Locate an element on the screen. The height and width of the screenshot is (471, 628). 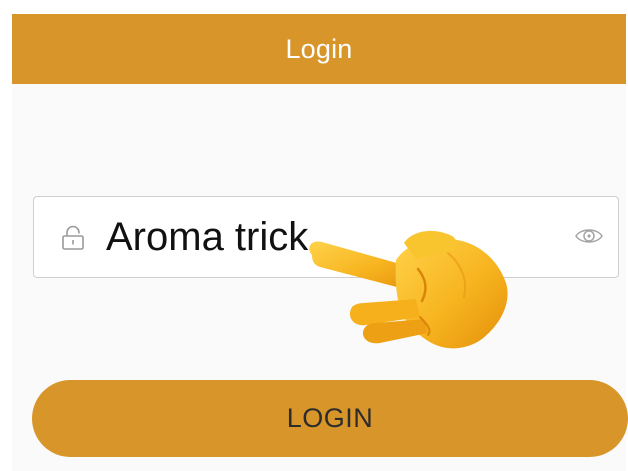
page-title: Login is located at coordinates (319, 48).